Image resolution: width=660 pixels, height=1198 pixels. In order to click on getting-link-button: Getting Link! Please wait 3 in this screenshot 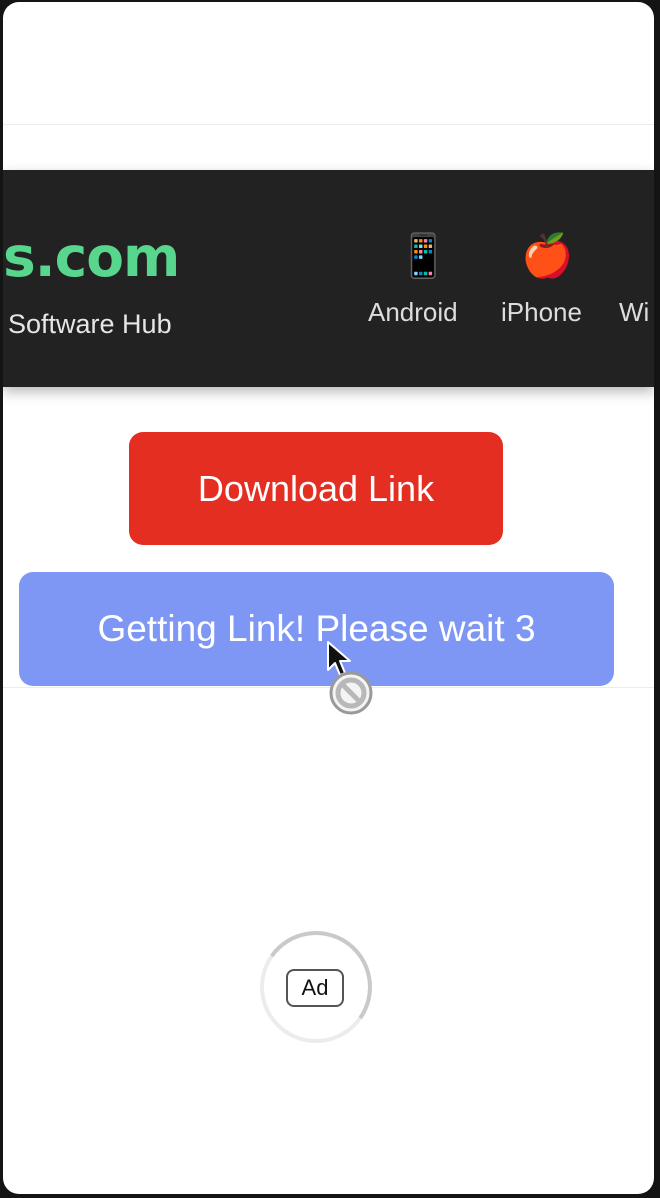, I will do `click(316, 629)`.